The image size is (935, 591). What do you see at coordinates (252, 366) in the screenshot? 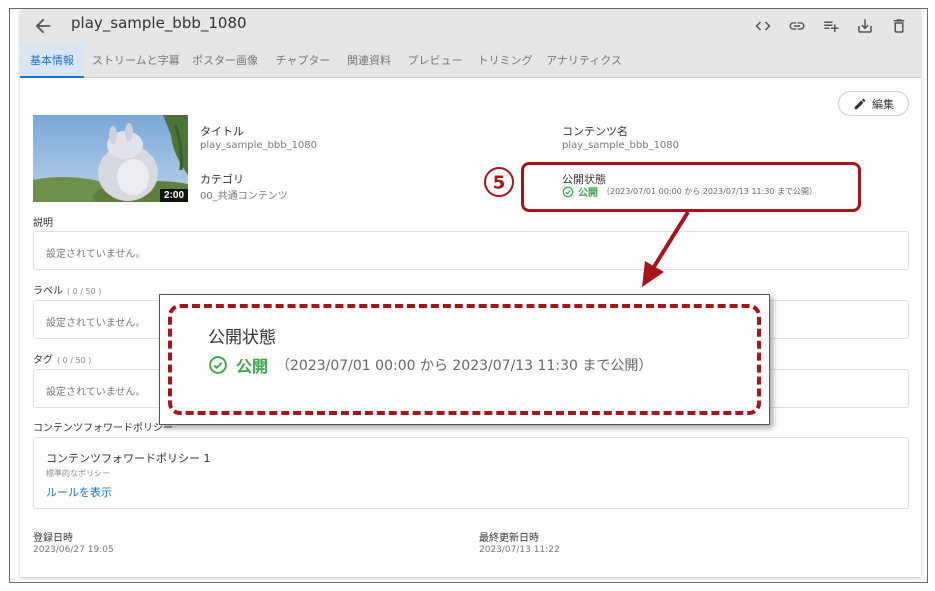
I see `zoom-publish-word: 公開` at bounding box center [252, 366].